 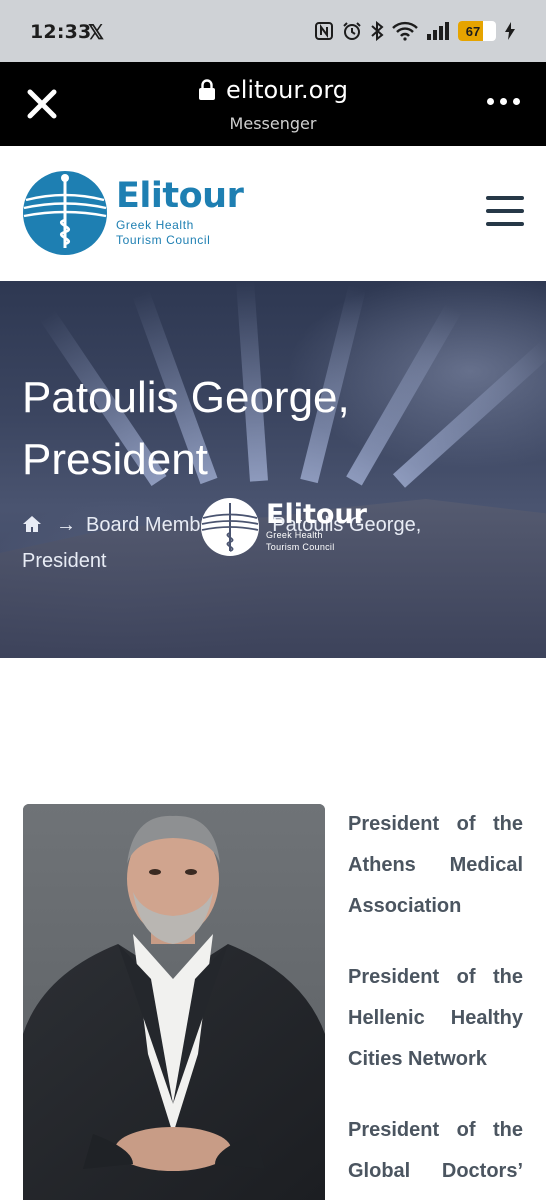 I want to click on role-item: President of the Global Doctors’, so click(x=435, y=1150).